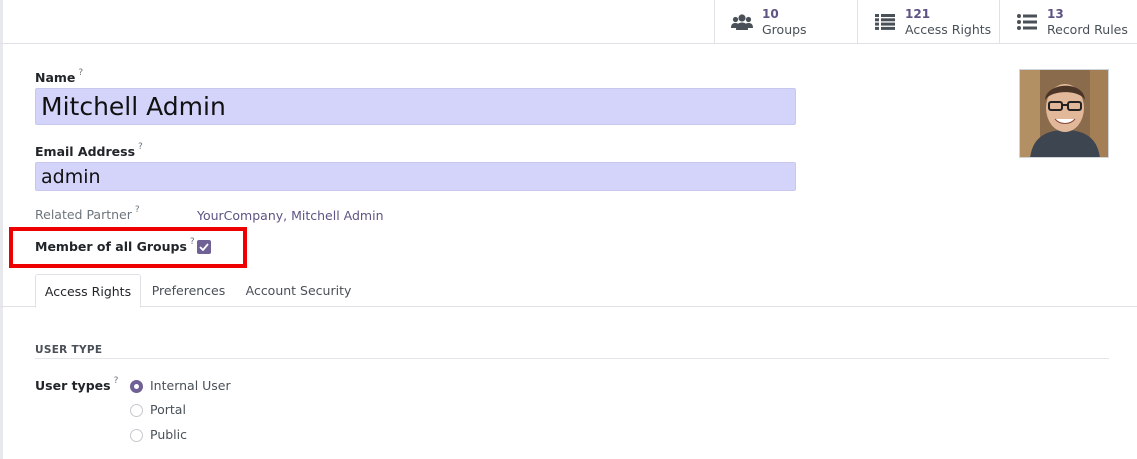 Image resolution: width=1137 pixels, height=459 pixels. What do you see at coordinates (59, 77) in the screenshot?
I see `name-label: Name?` at bounding box center [59, 77].